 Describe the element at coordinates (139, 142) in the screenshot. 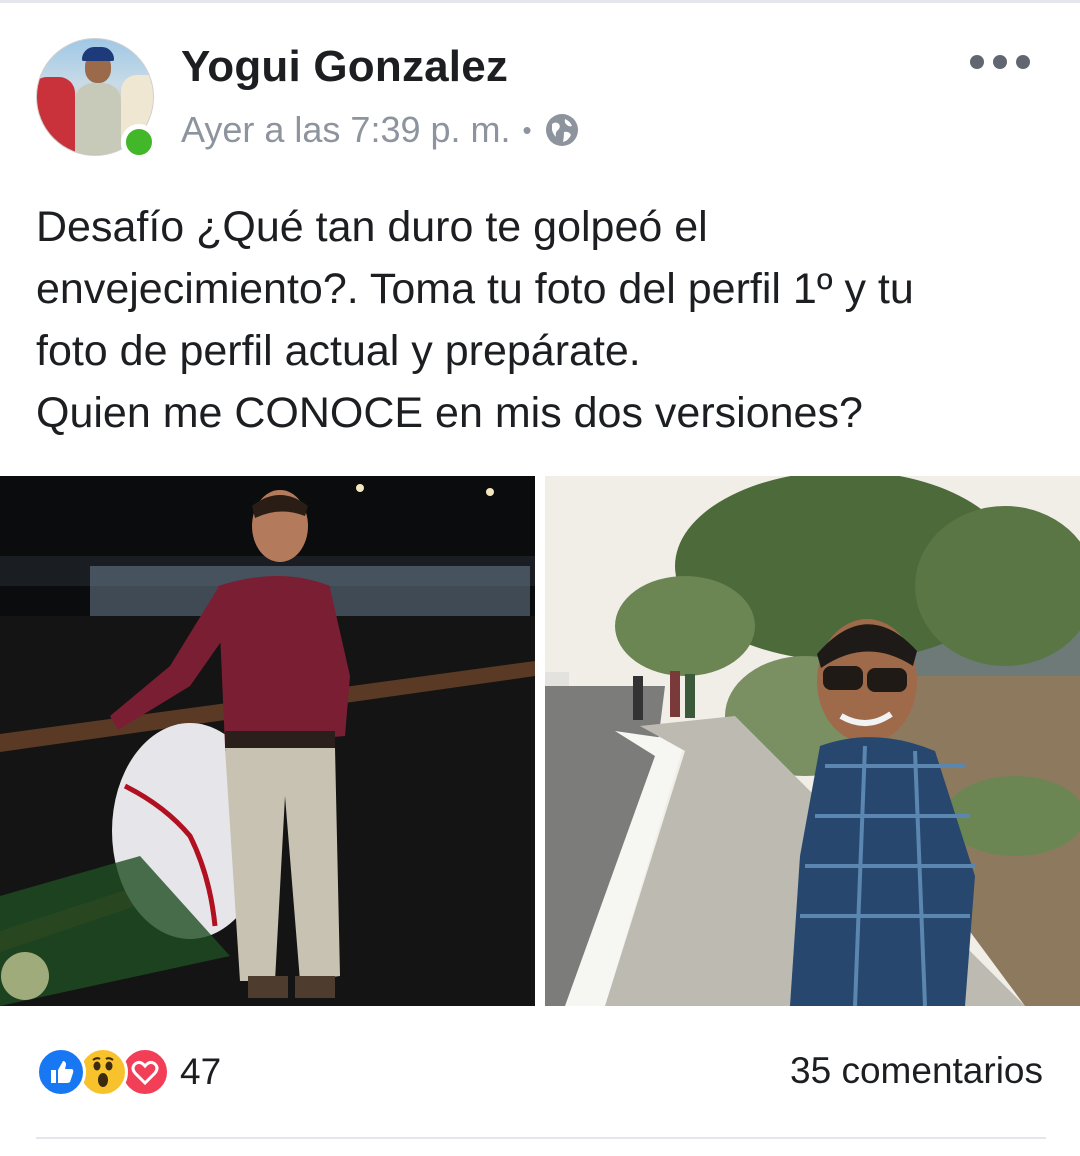

I see `online-status-icon` at that location.